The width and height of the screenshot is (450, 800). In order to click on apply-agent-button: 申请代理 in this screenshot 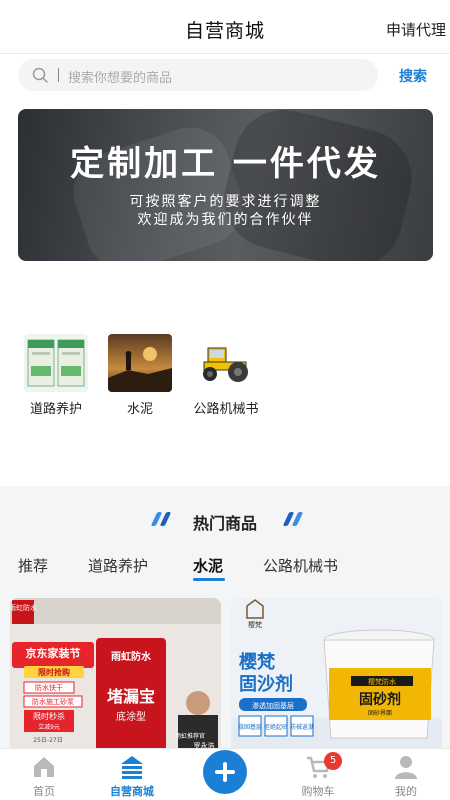, I will do `click(416, 29)`.